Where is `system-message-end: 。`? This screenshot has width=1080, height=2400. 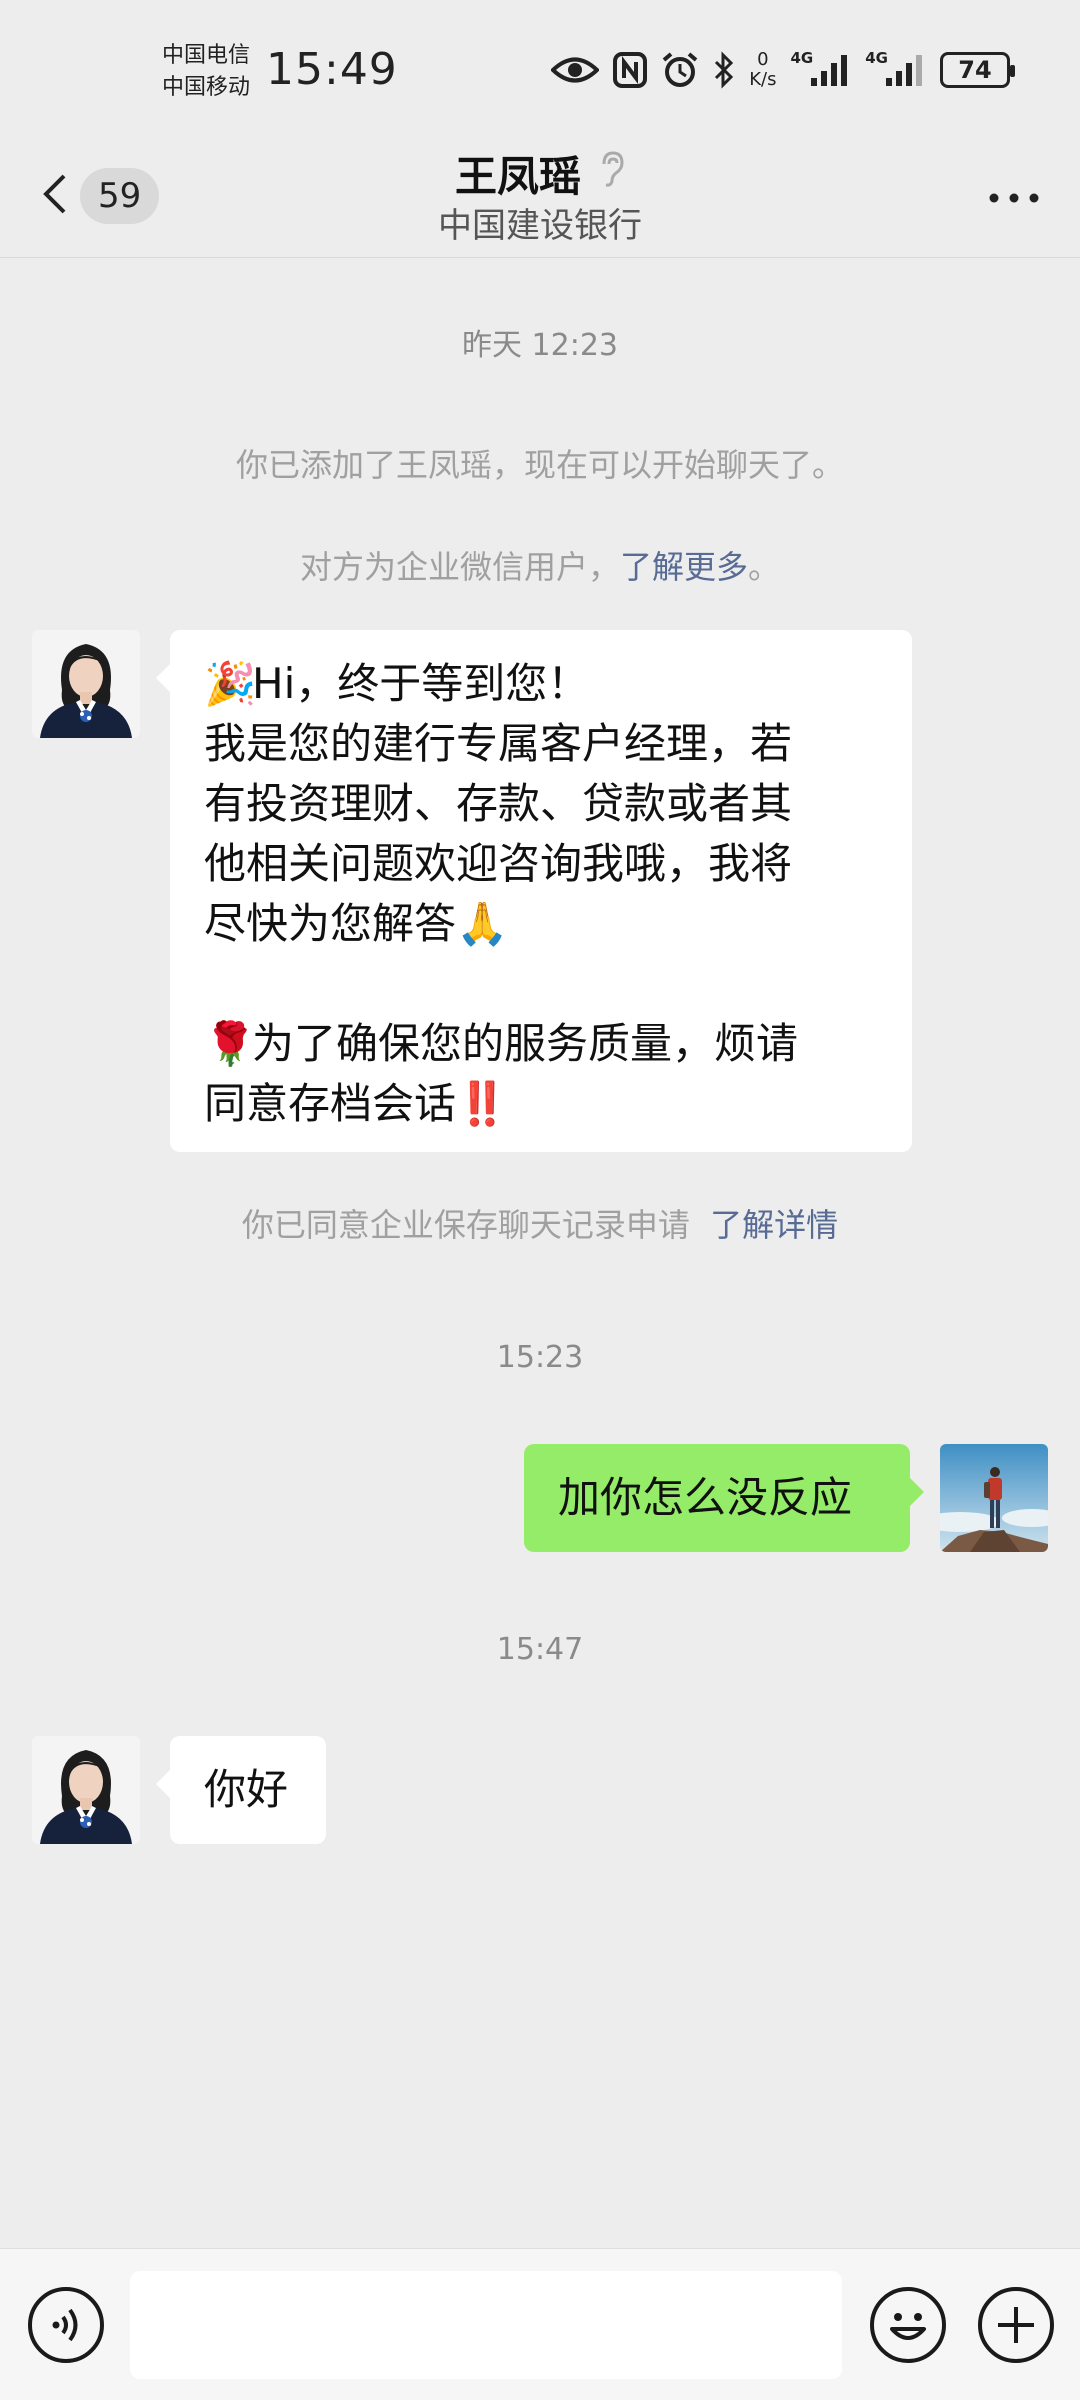 system-message-end: 。 is located at coordinates (764, 567).